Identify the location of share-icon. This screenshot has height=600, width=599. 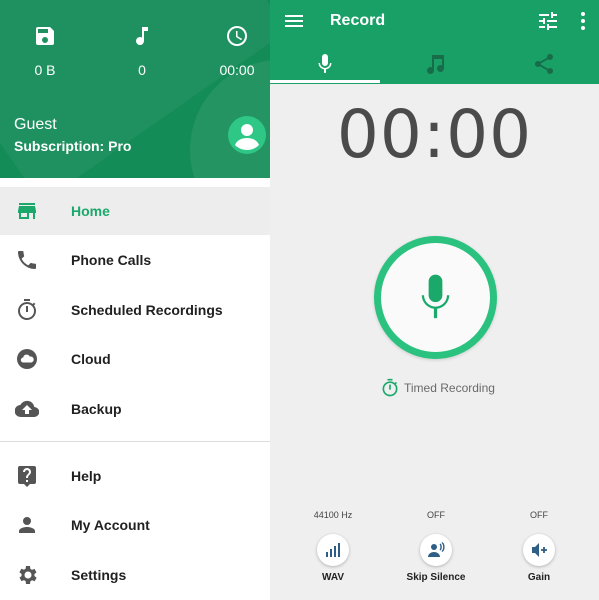
(544, 64).